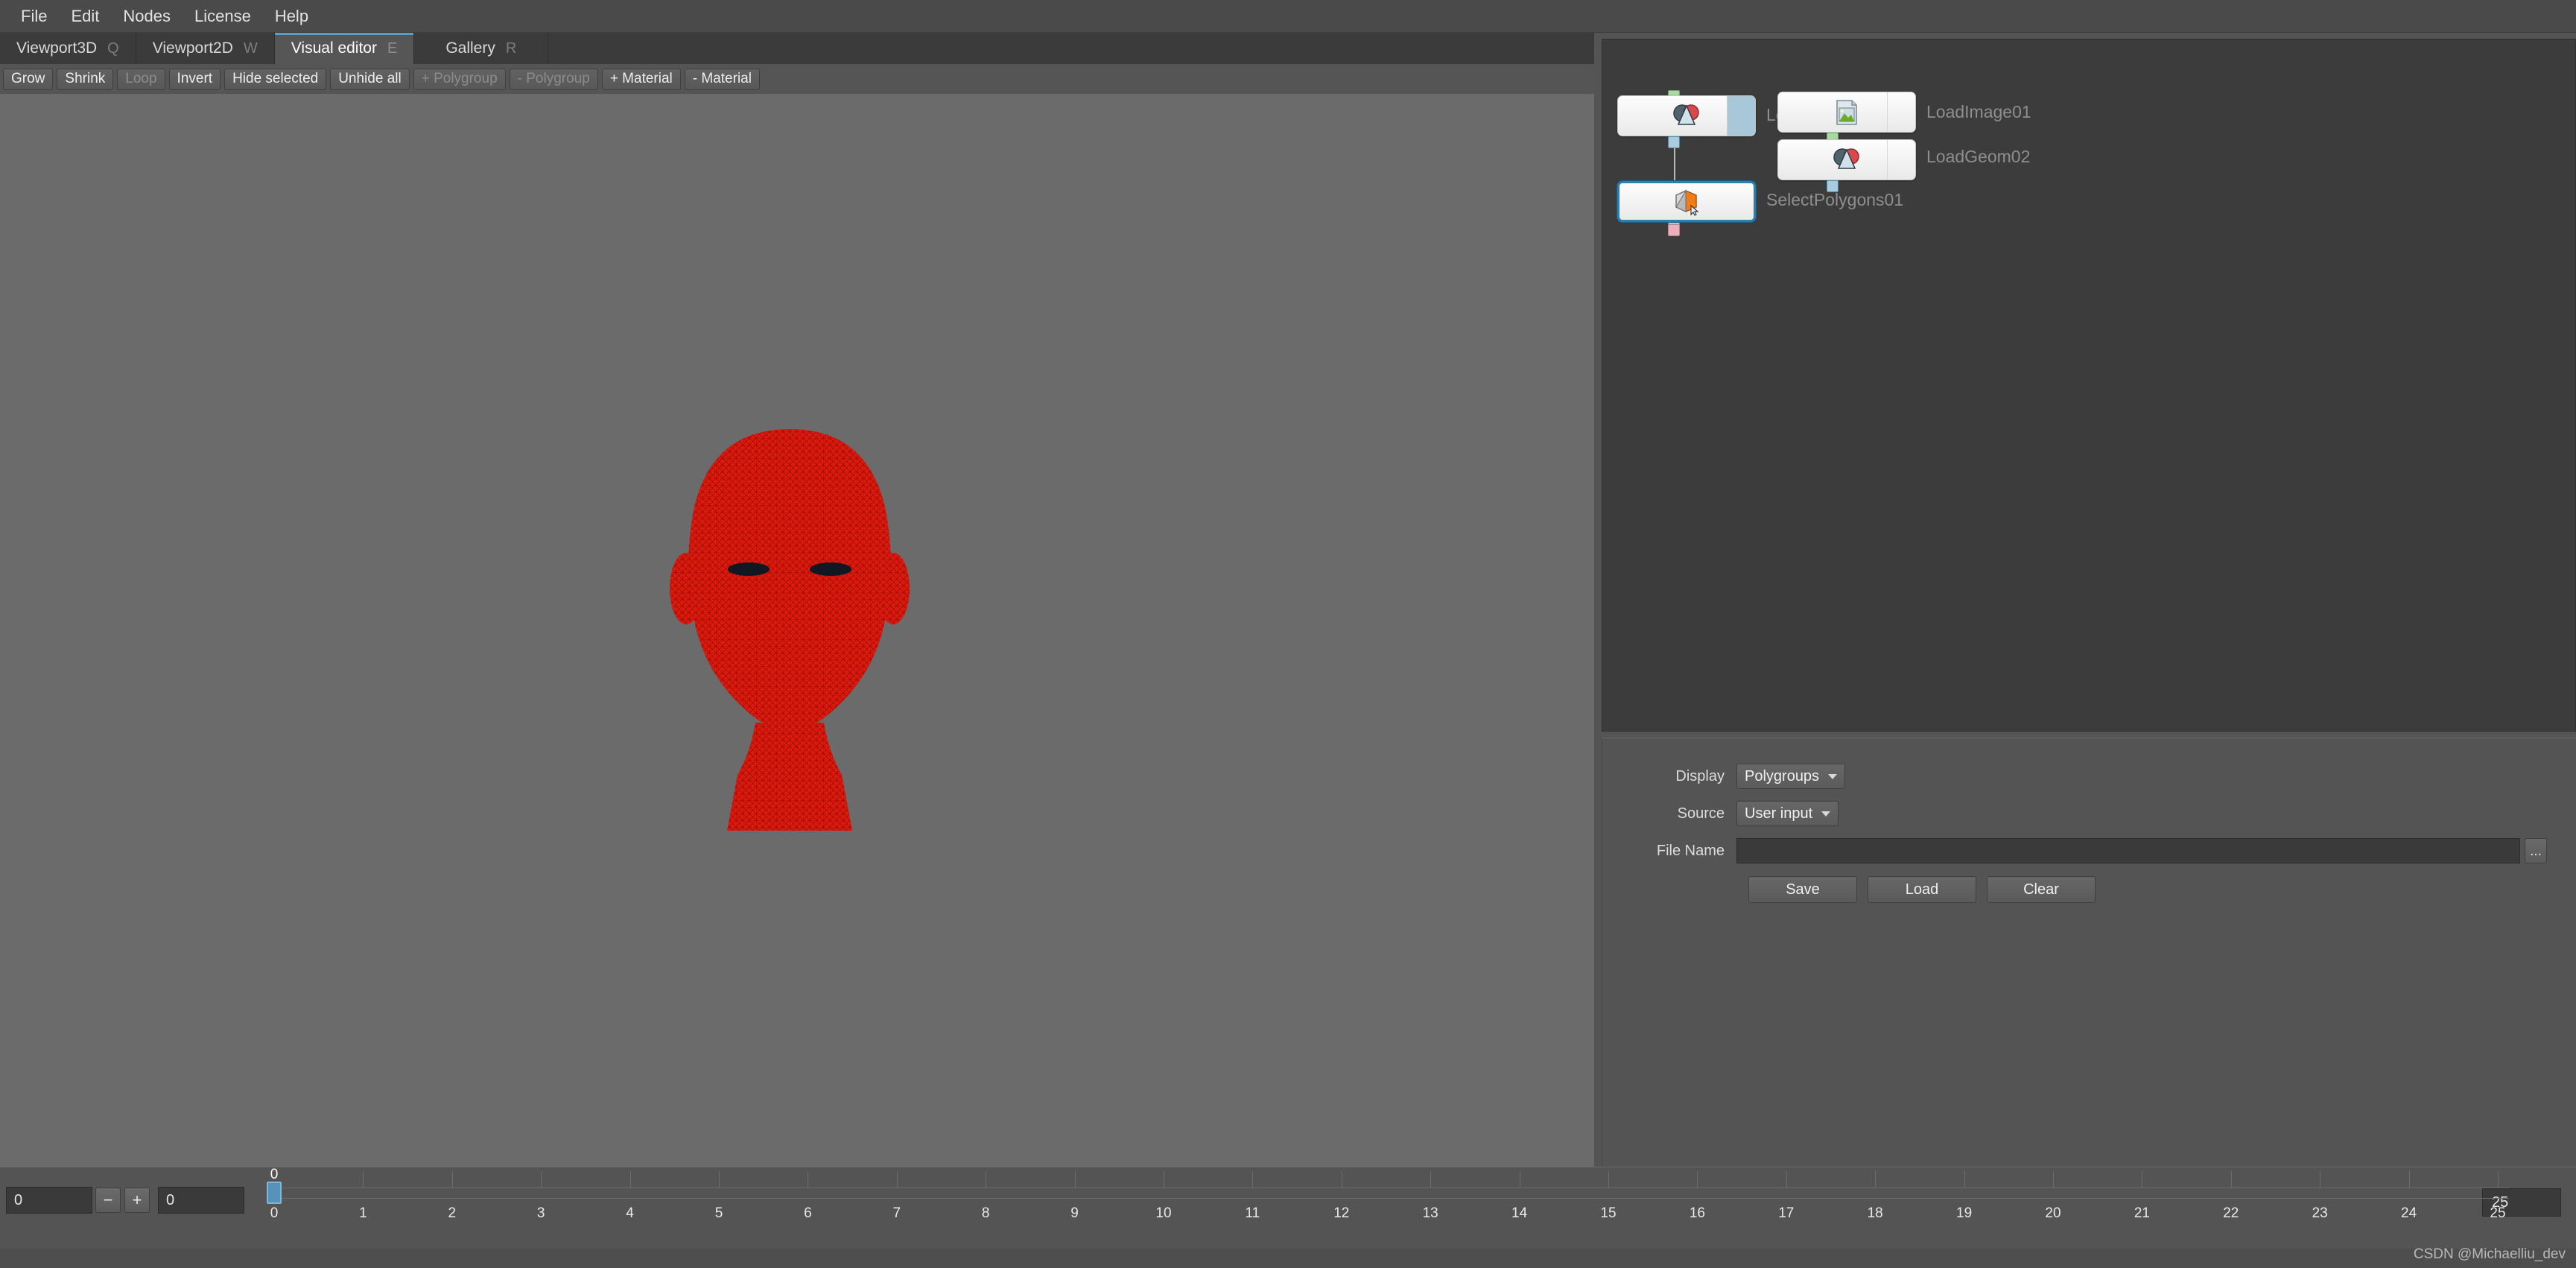 The image size is (2576, 1268). Describe the element at coordinates (790, 580) in the screenshot. I see `skull-mesh` at that location.